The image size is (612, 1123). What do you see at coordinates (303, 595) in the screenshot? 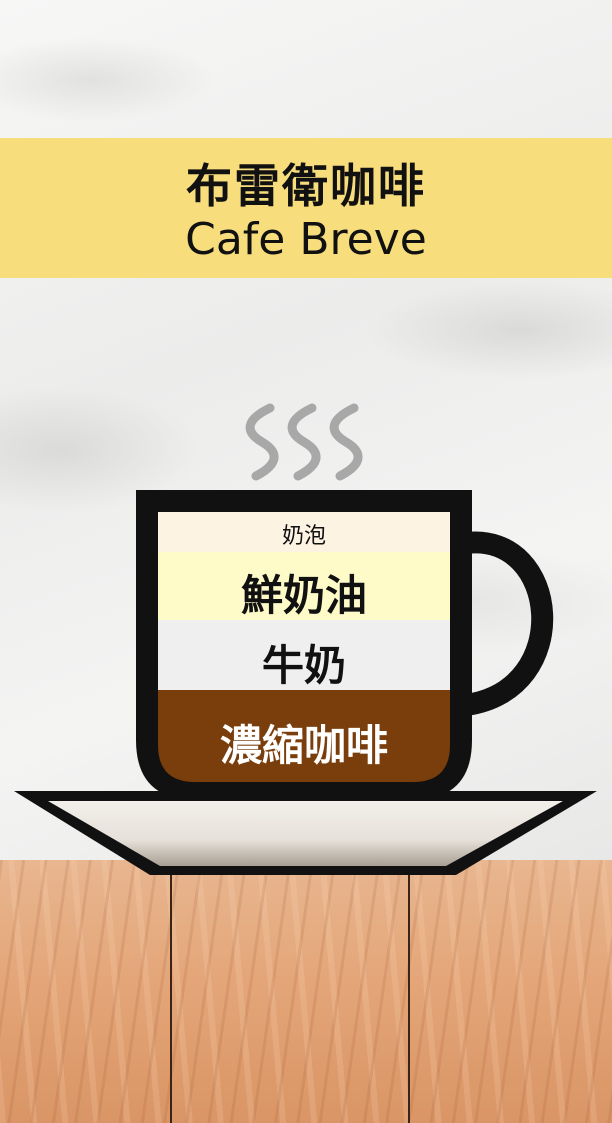
I see `layer-label-cream: 鮮奶油` at bounding box center [303, 595].